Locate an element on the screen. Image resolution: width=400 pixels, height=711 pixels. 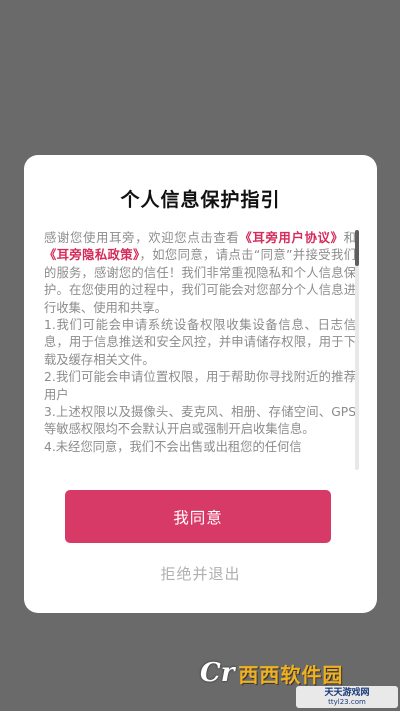
status-bar is located at coordinates (200, 12).